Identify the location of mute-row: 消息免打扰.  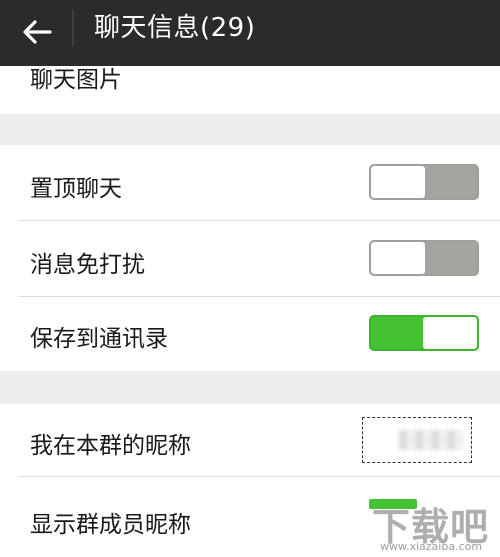
(250, 258).